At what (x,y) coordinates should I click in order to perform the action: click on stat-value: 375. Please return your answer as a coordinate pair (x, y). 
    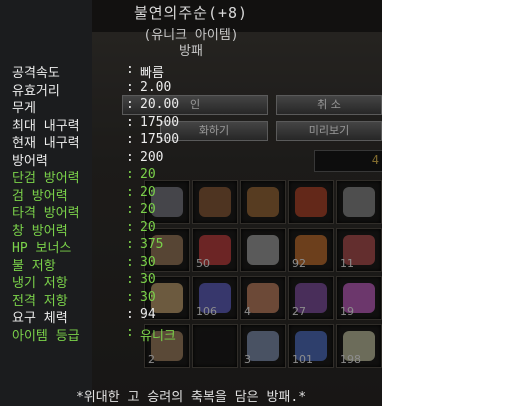
    Looking at the image, I should click on (152, 244).